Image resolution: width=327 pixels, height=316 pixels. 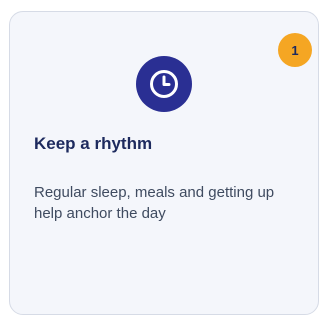 I want to click on clock-icon, so click(x=164, y=84).